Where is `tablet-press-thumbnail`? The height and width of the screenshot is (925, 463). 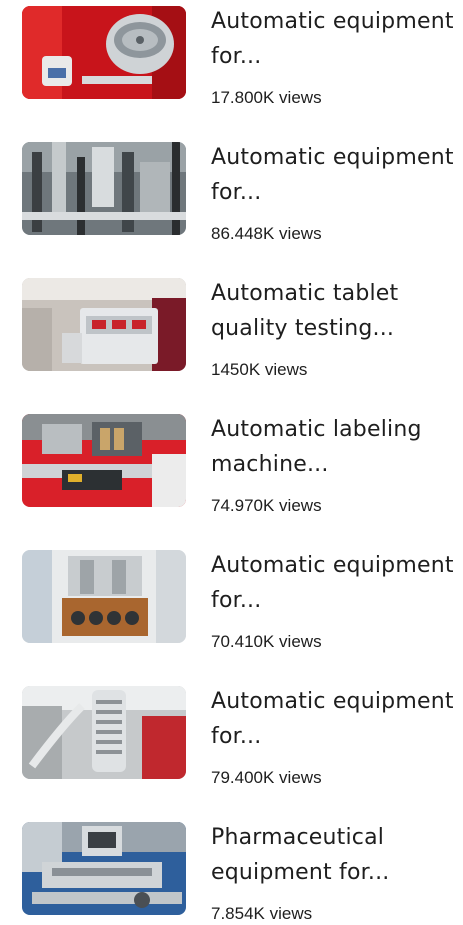
tablet-press-thumbnail is located at coordinates (104, 596).